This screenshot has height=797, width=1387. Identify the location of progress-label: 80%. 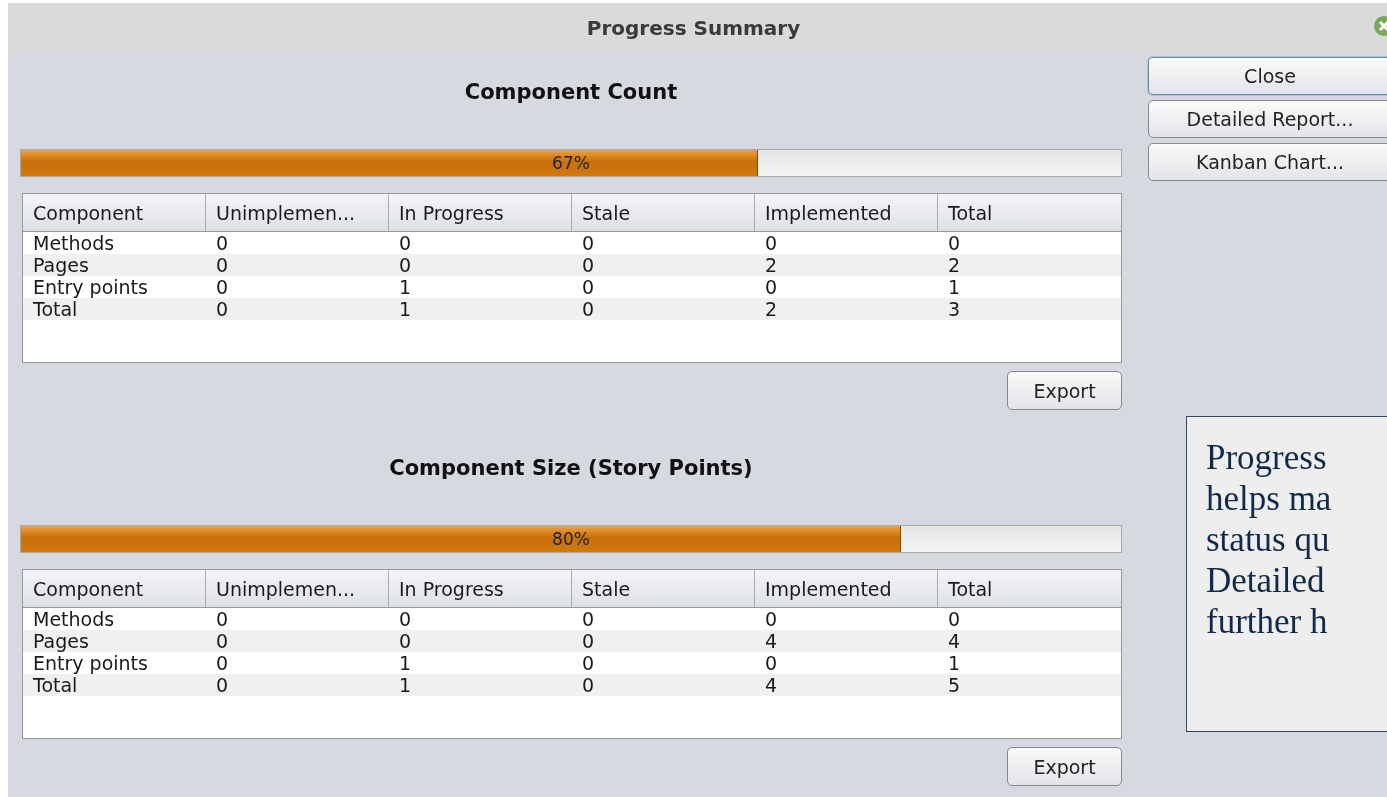
(571, 539).